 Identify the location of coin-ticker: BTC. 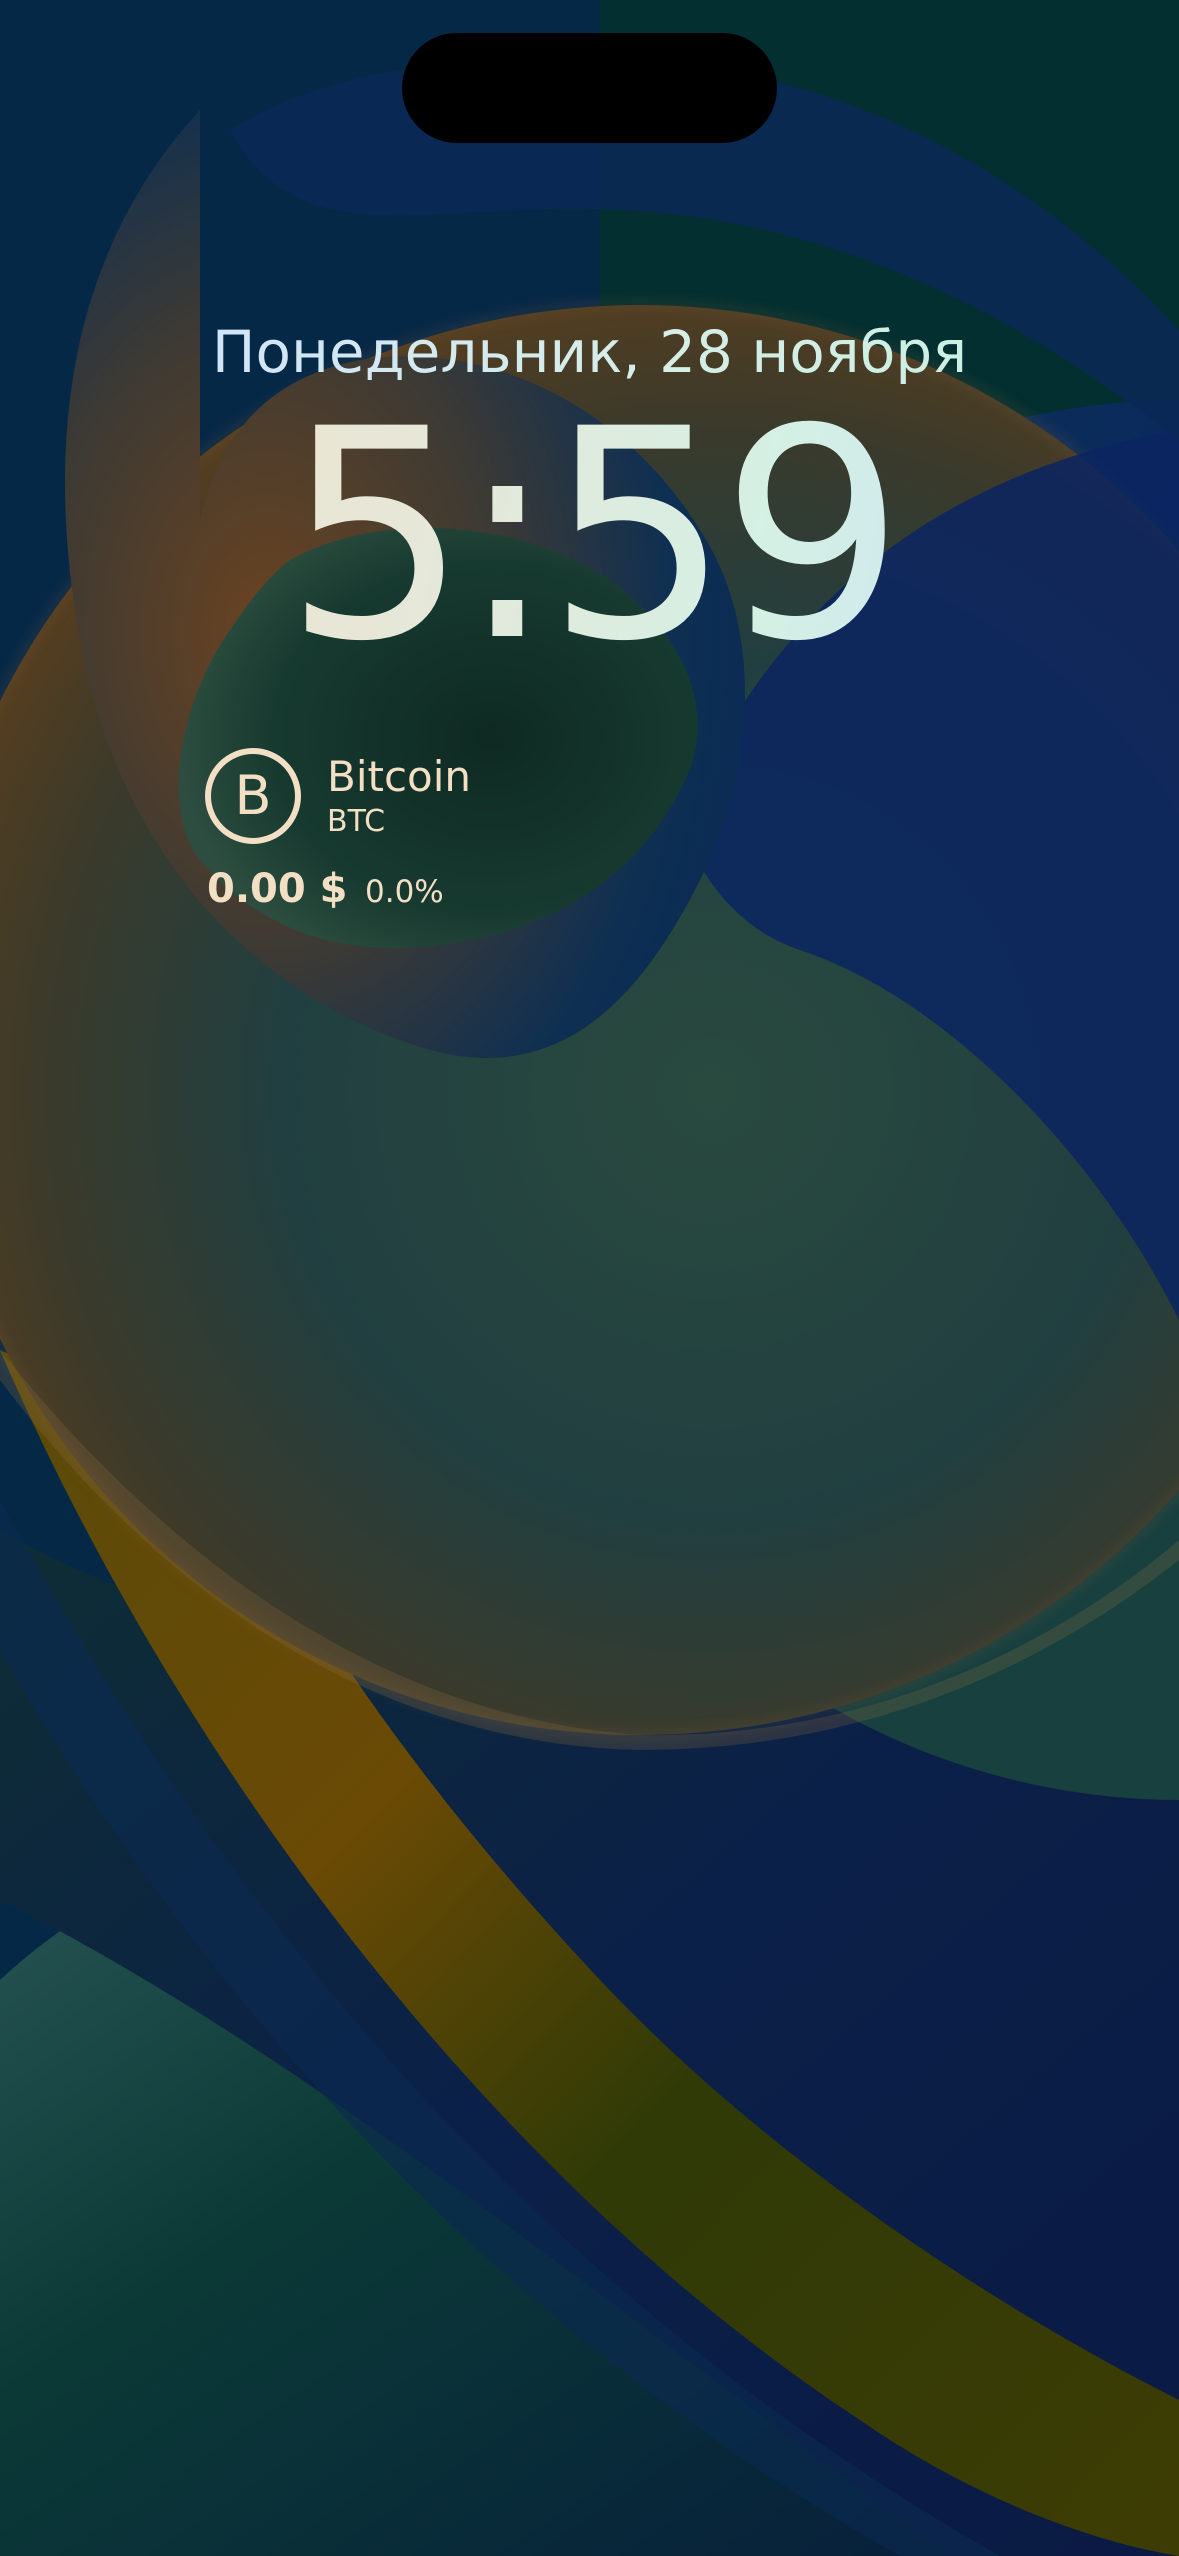
(356, 821).